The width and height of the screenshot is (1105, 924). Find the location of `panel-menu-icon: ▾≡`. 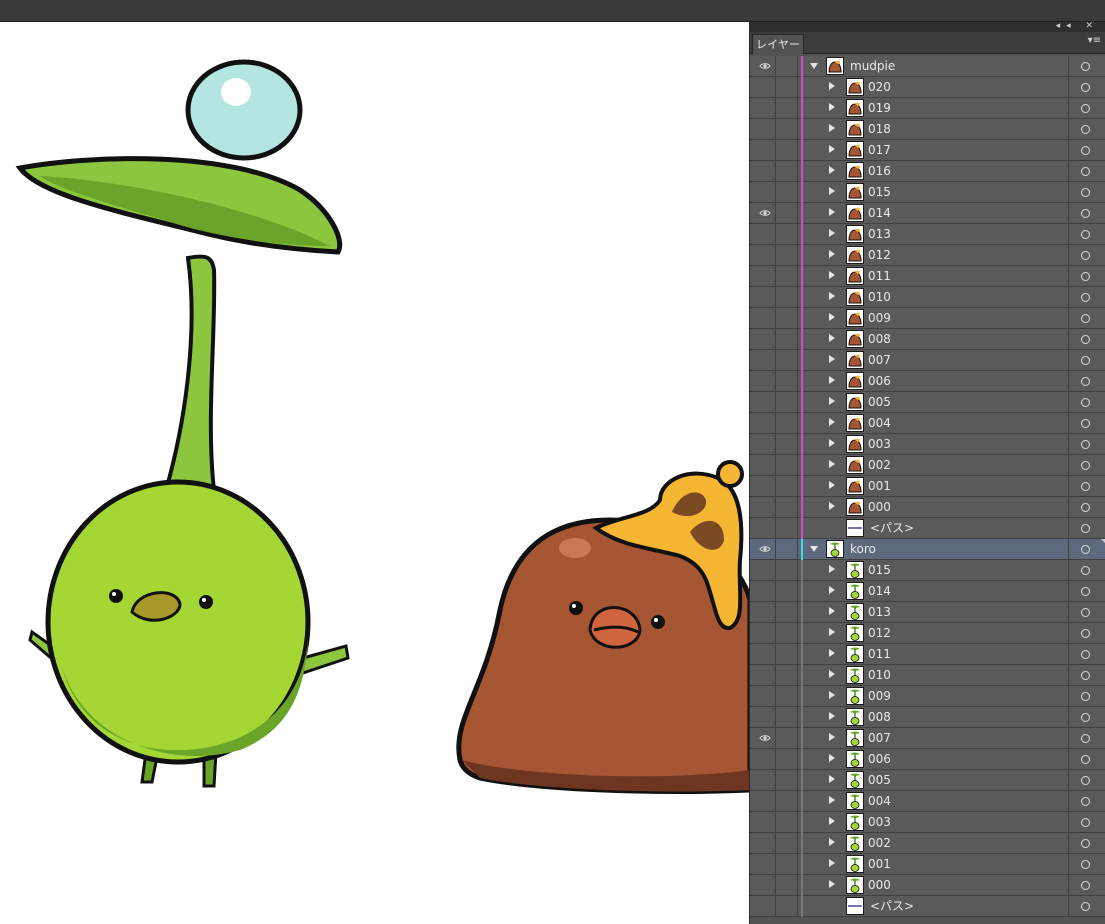

panel-menu-icon: ▾≡ is located at coordinates (1094, 40).